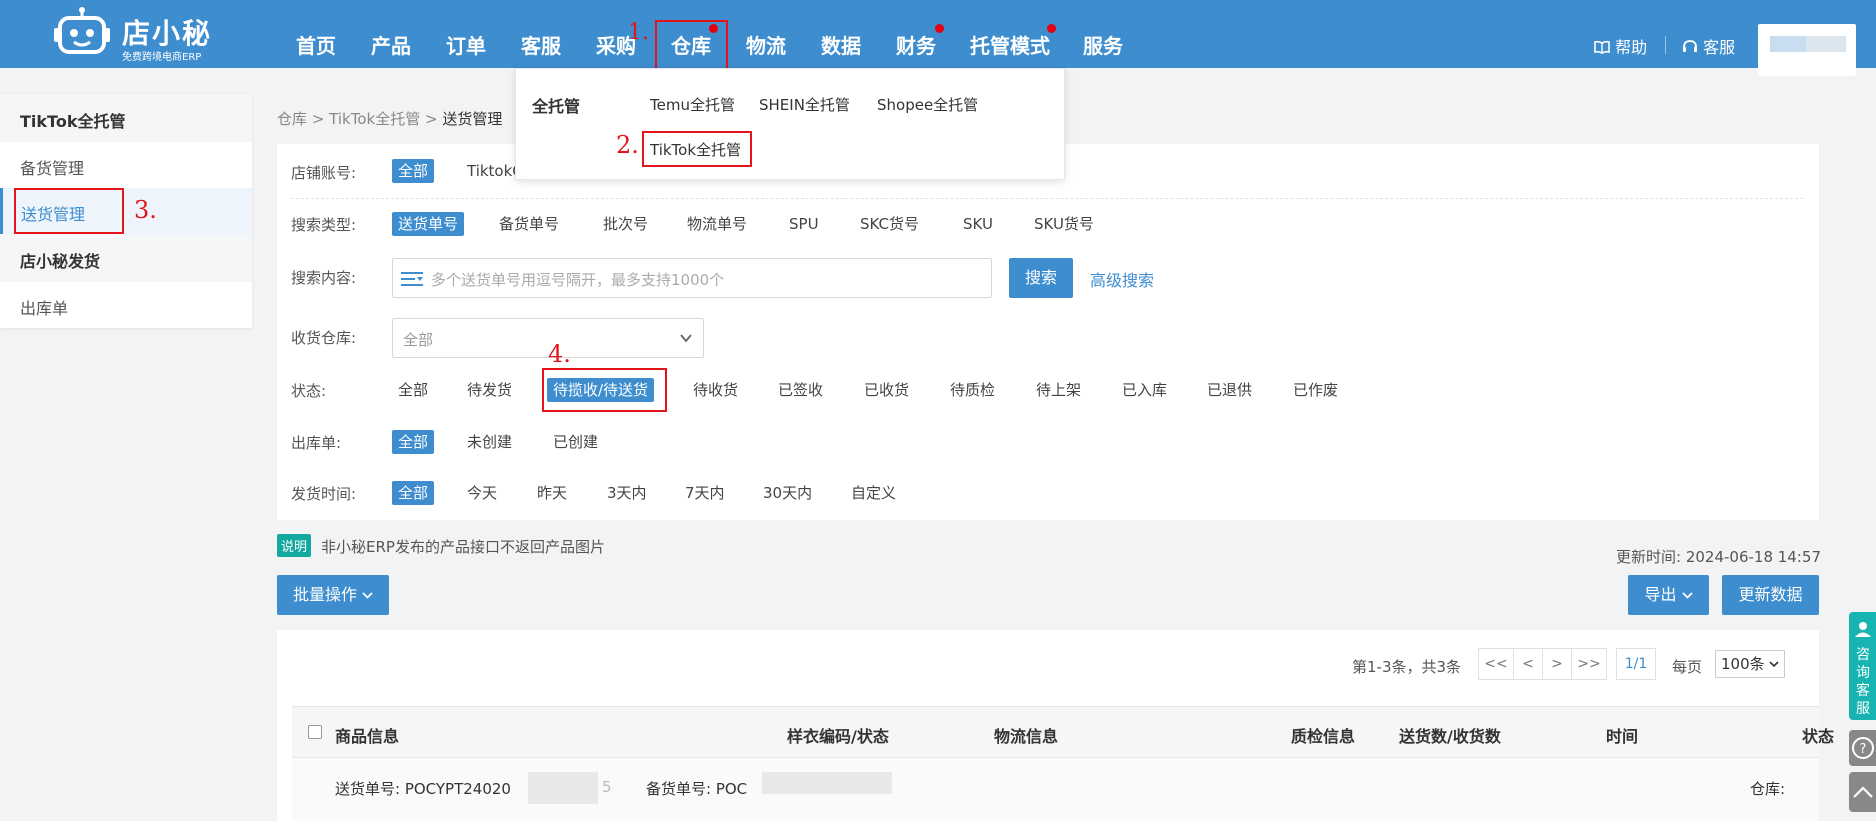 The width and height of the screenshot is (1876, 821). What do you see at coordinates (886, 390) in the screenshot?
I see `status-option-received: 已收货` at bounding box center [886, 390].